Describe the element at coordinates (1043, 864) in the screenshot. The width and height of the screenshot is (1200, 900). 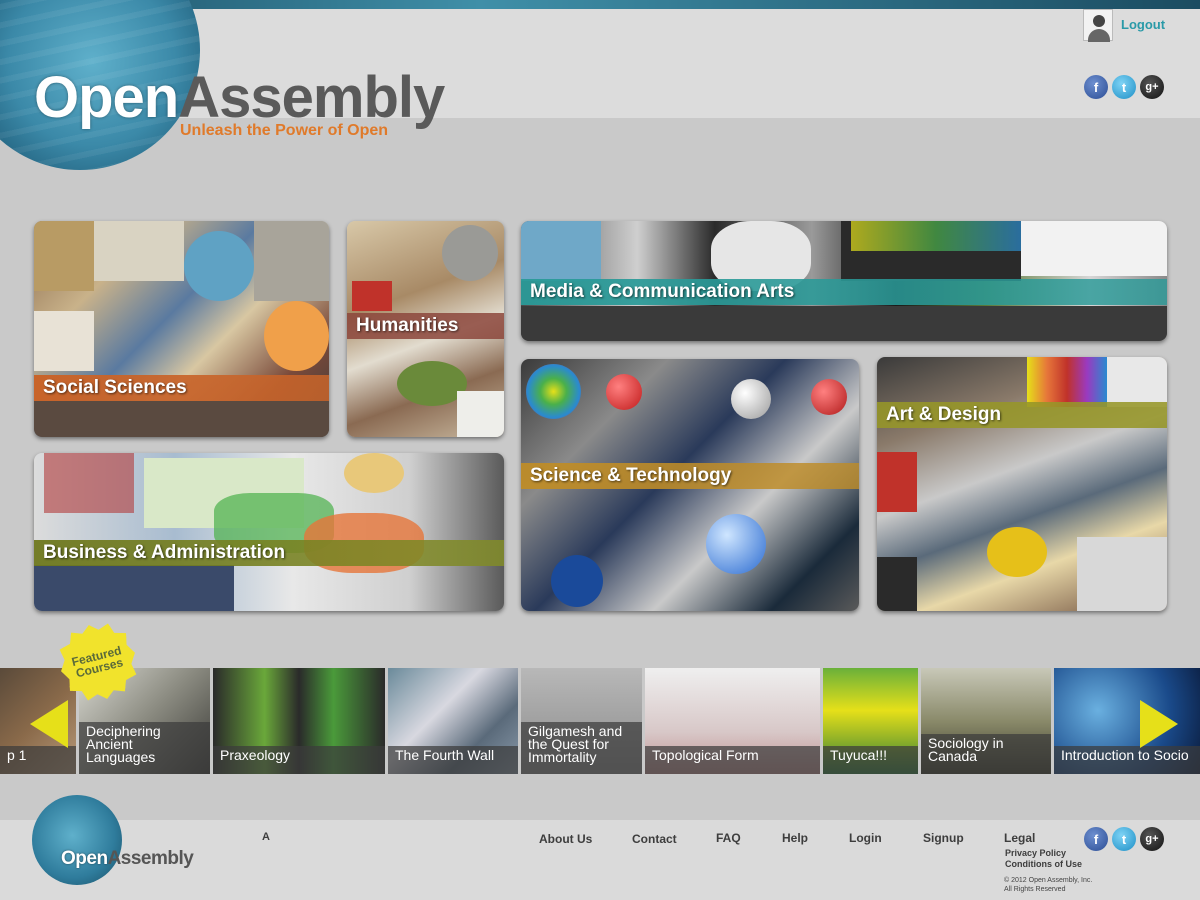
I see `footer-link-terms: Conditions of Use` at that location.